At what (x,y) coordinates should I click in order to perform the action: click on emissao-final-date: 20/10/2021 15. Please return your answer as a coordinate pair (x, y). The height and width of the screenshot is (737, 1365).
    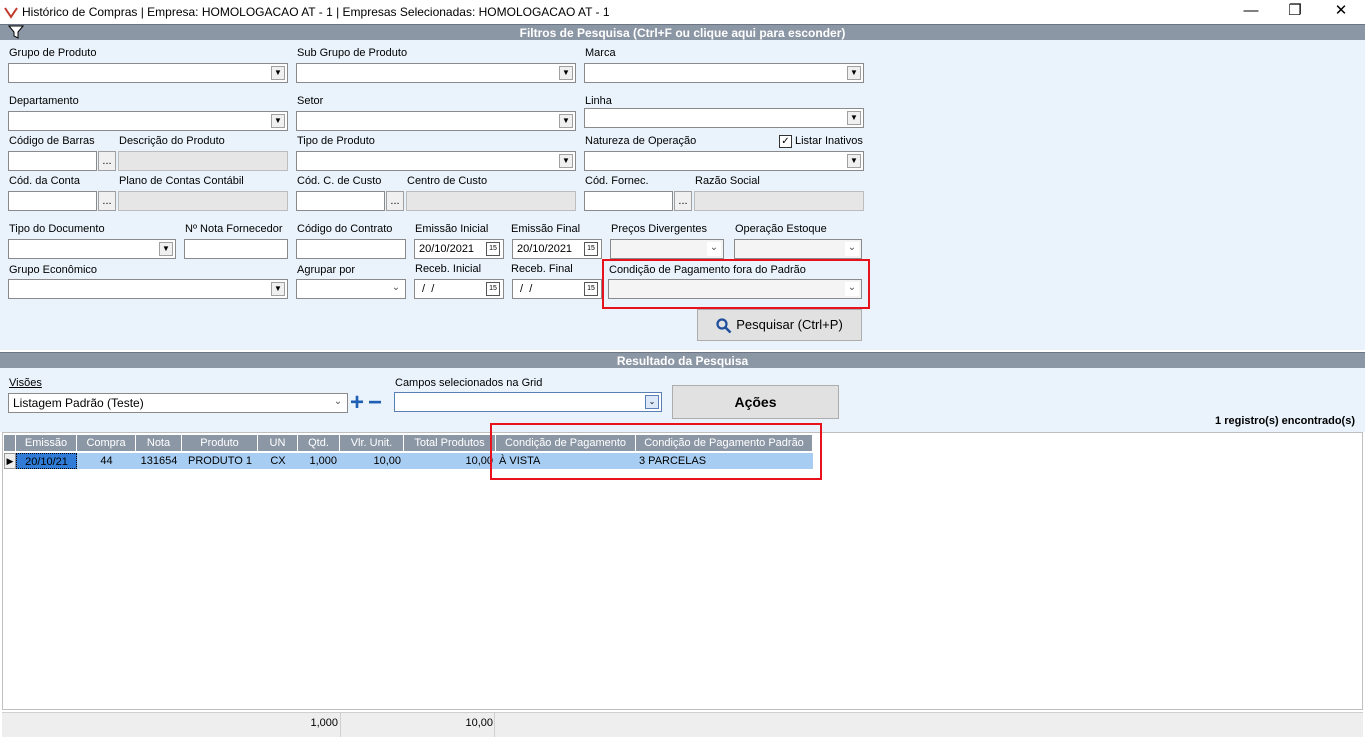
    Looking at the image, I should click on (557, 249).